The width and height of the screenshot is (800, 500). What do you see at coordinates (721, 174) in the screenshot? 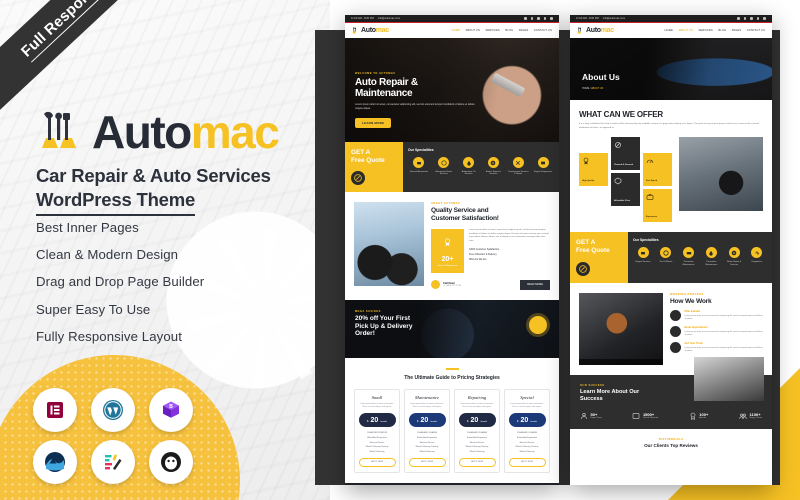
I see `mechanic-tire-photo` at bounding box center [721, 174].